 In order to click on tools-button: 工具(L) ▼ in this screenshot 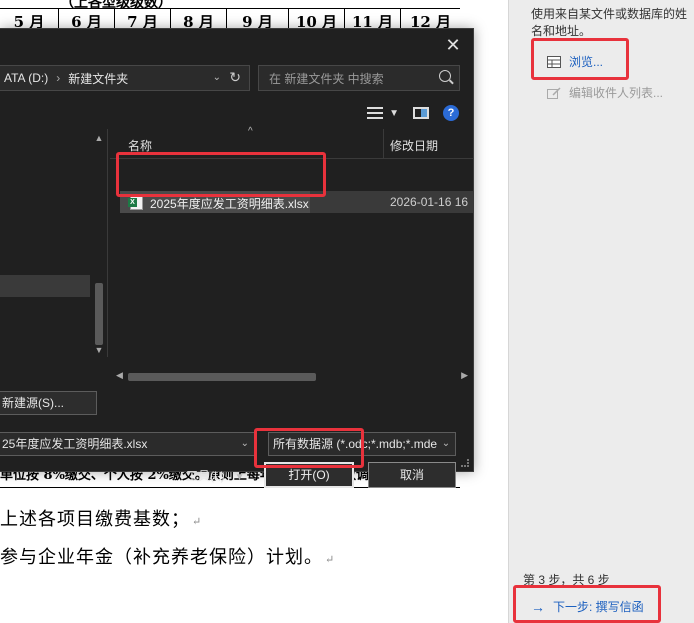, I will do `click(215, 475)`.